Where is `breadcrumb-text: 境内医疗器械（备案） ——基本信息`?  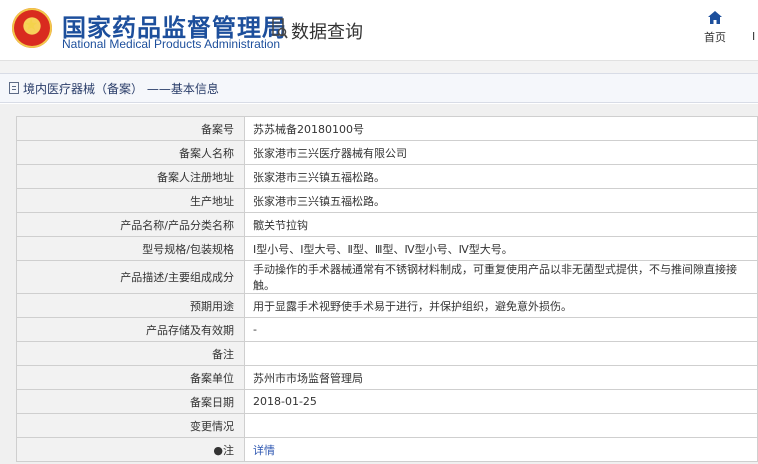 breadcrumb-text: 境内医疗器械（备案） ——基本信息 is located at coordinates (121, 88).